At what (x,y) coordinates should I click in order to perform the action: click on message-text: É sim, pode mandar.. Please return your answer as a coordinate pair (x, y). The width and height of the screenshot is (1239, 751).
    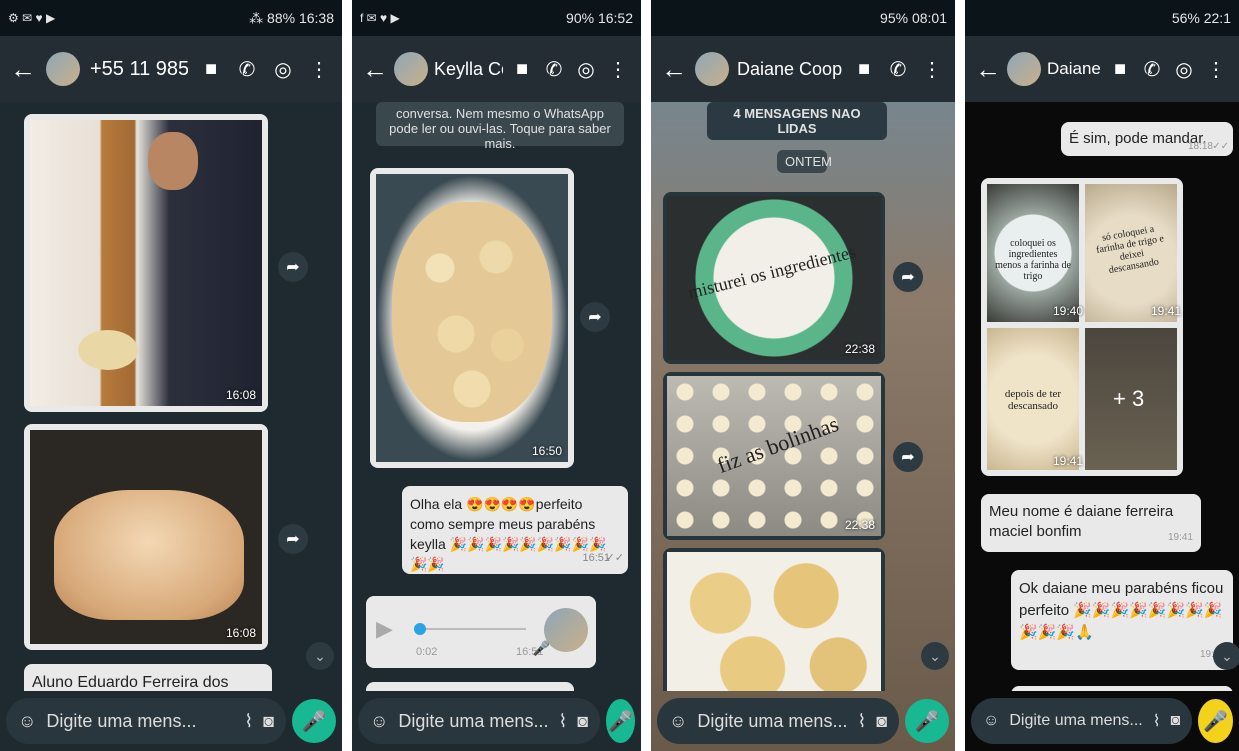
    Looking at the image, I should click on (1138, 138).